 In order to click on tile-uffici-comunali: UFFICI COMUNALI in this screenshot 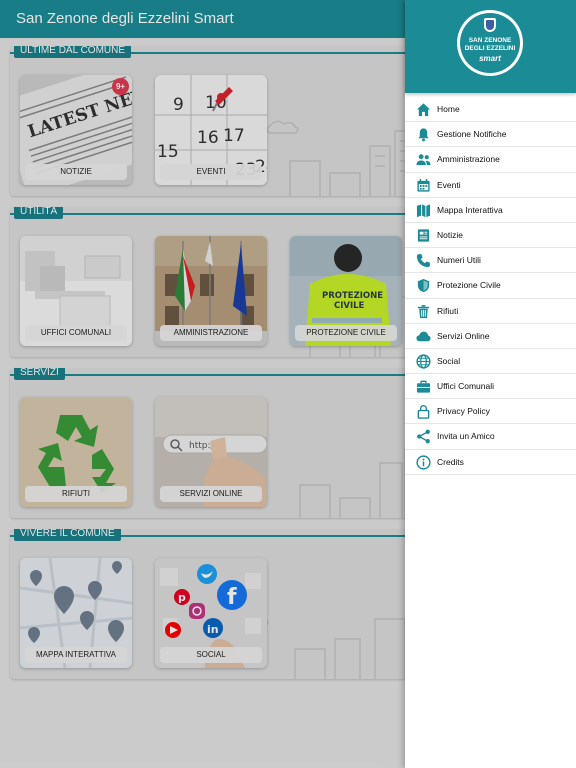, I will do `click(76, 291)`.